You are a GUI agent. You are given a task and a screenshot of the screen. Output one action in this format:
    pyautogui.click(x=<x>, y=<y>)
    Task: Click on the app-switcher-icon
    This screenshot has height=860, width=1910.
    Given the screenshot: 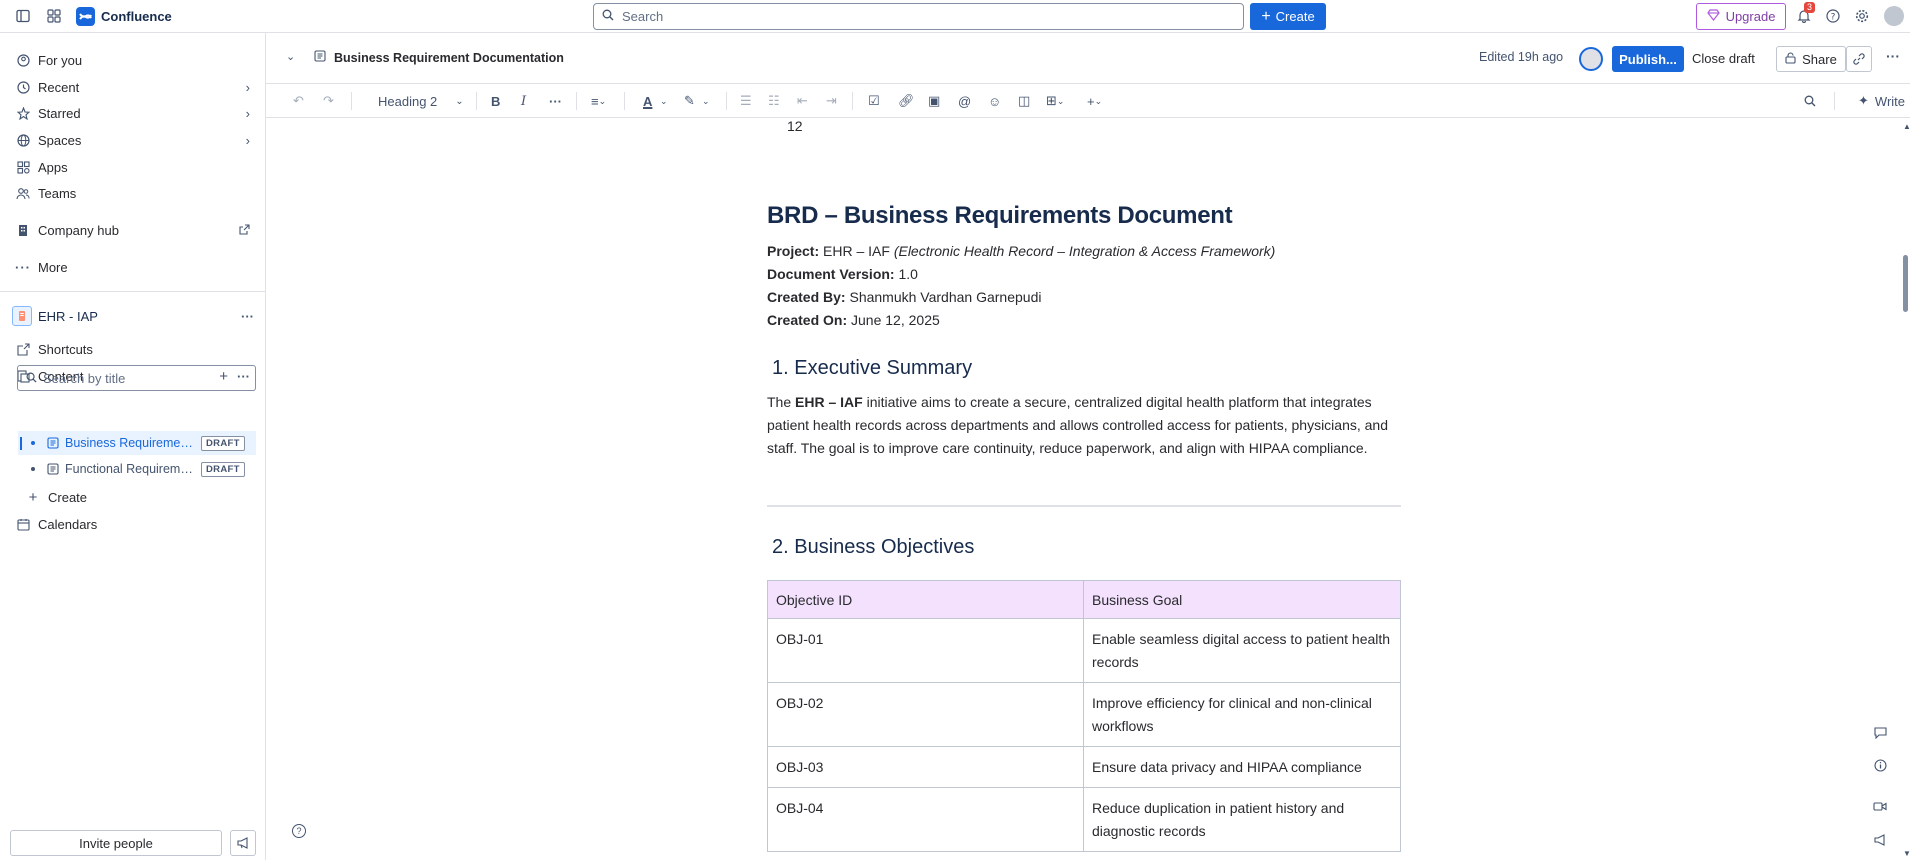 What is the action you would take?
    pyautogui.click(x=54, y=16)
    